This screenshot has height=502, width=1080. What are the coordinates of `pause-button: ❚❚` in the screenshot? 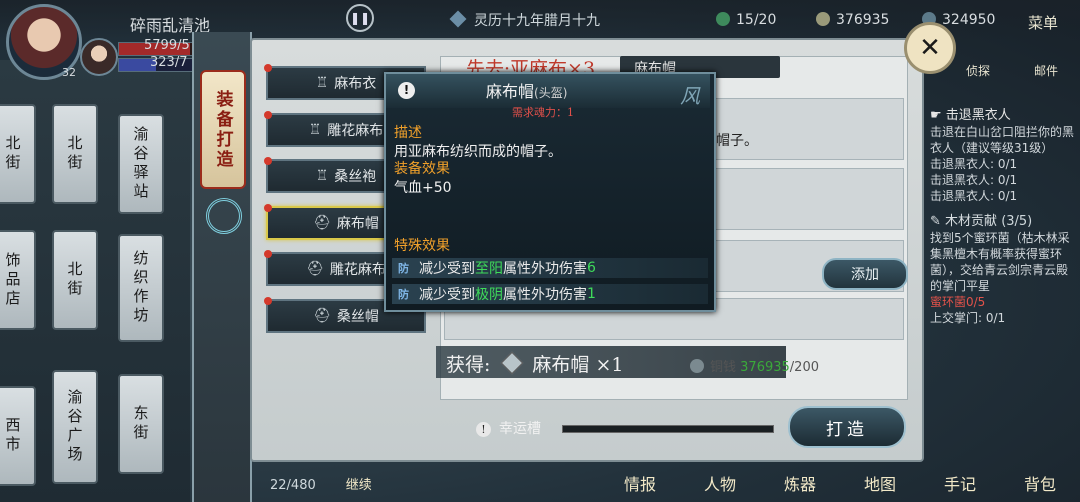 It's located at (360, 18).